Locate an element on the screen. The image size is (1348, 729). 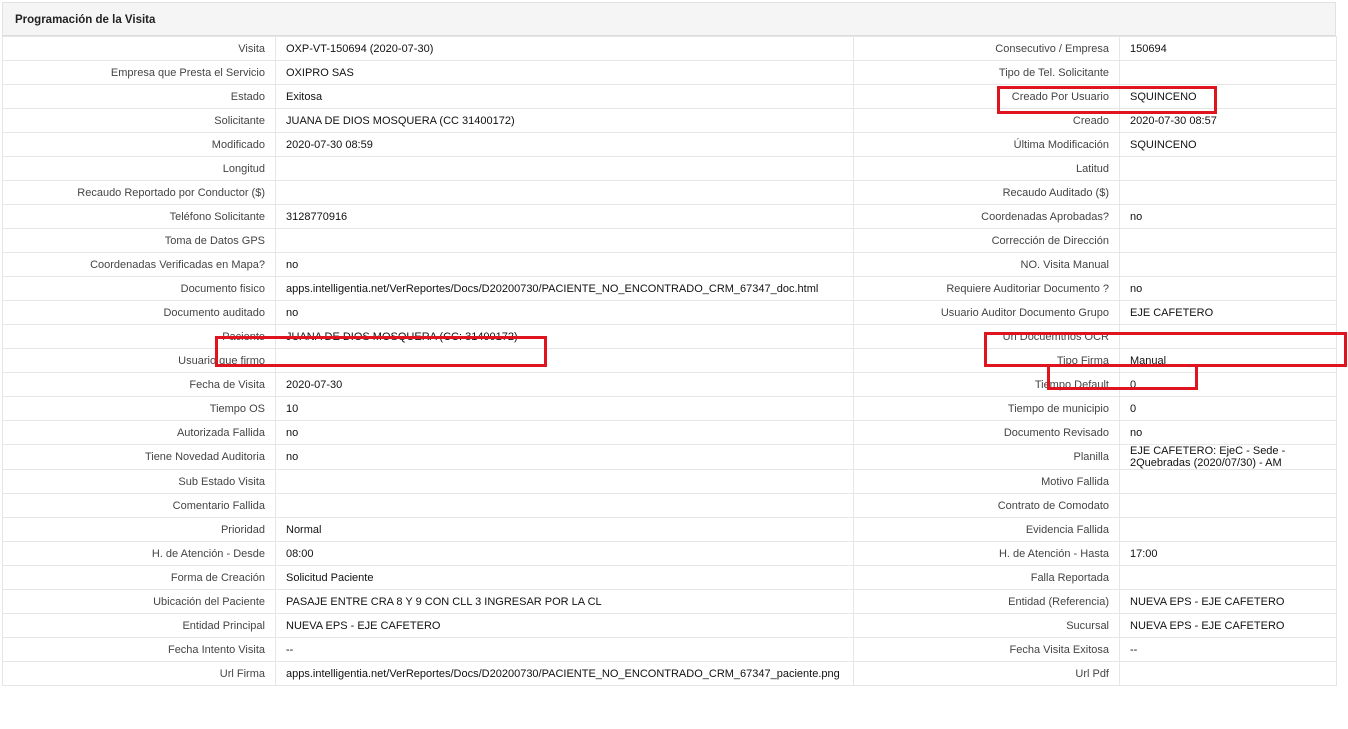
right-label: Fecha Visita Exitosa is located at coordinates (986, 649).